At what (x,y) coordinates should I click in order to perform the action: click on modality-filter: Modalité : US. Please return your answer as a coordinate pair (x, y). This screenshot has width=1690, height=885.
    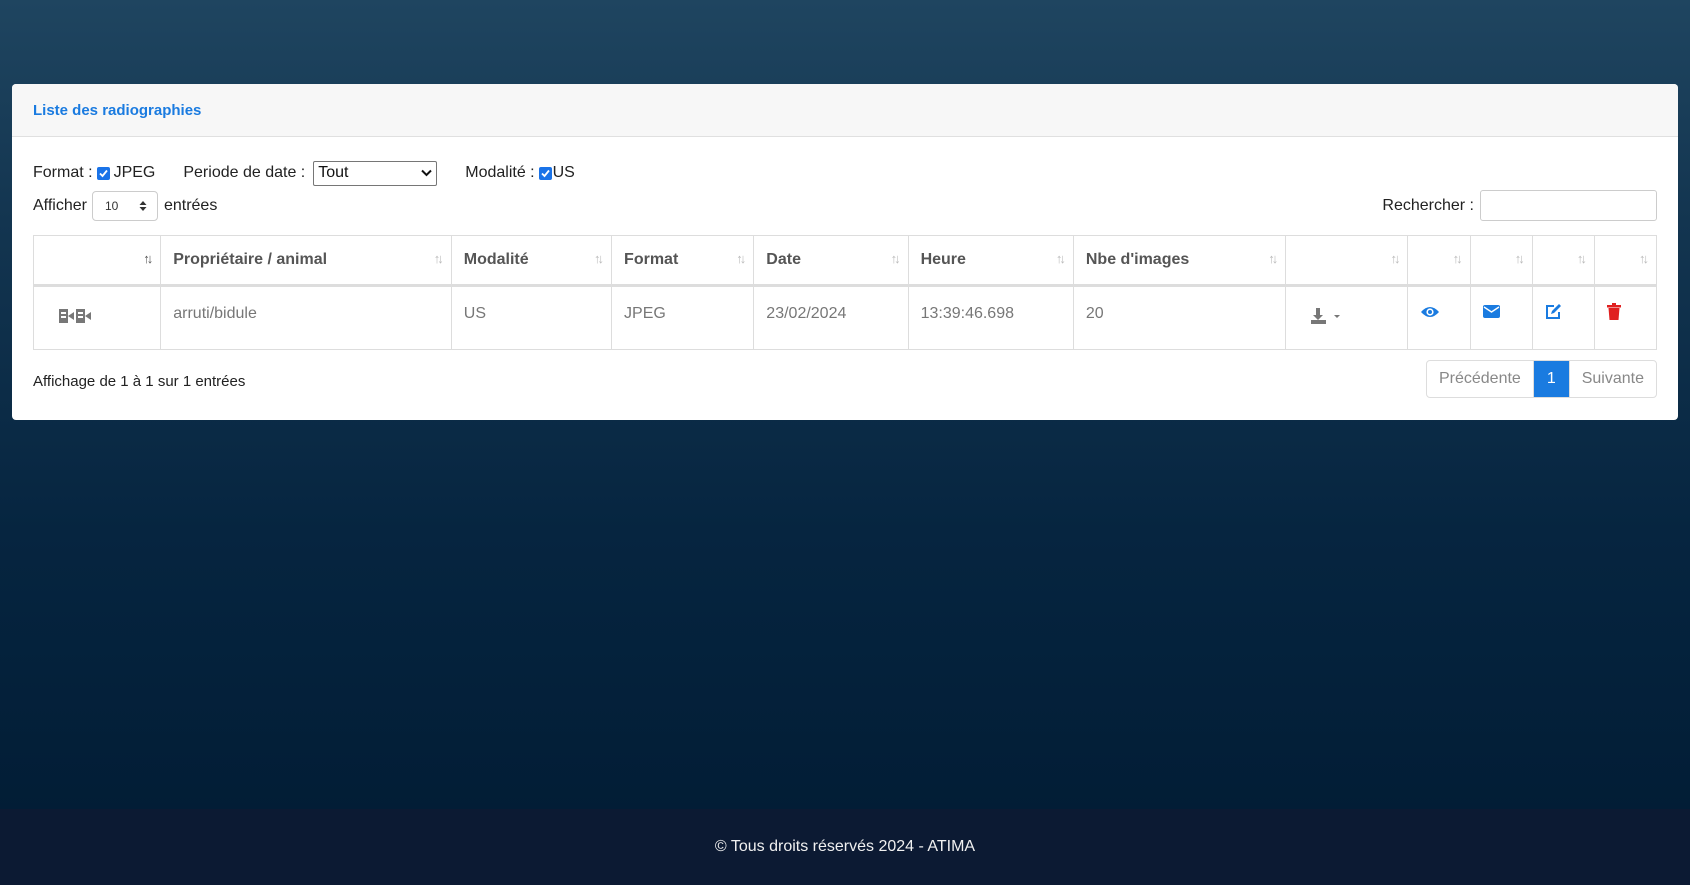
    Looking at the image, I should click on (520, 173).